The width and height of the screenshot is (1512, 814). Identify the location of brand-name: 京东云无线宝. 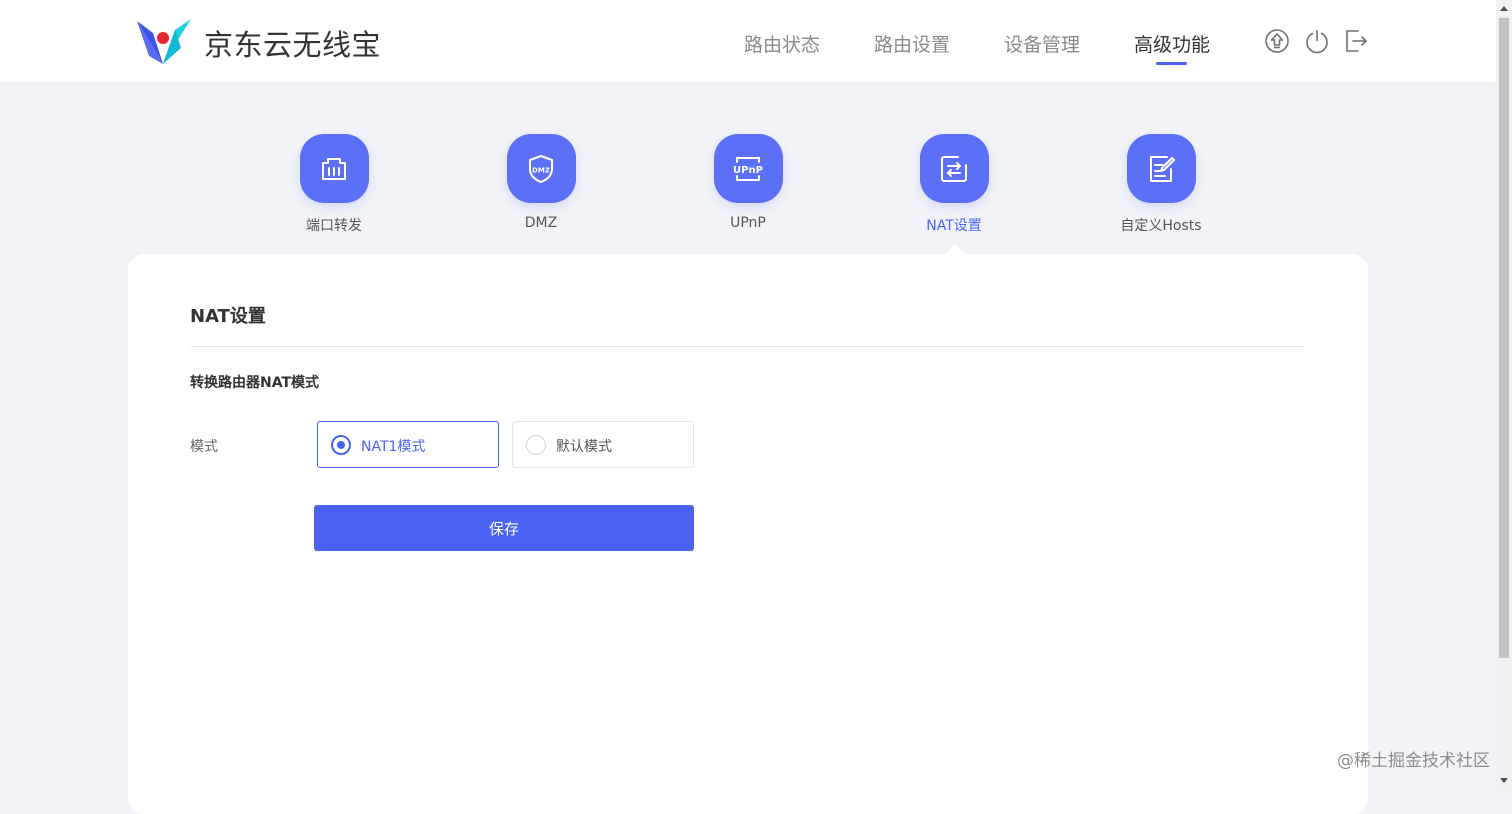
(293, 45).